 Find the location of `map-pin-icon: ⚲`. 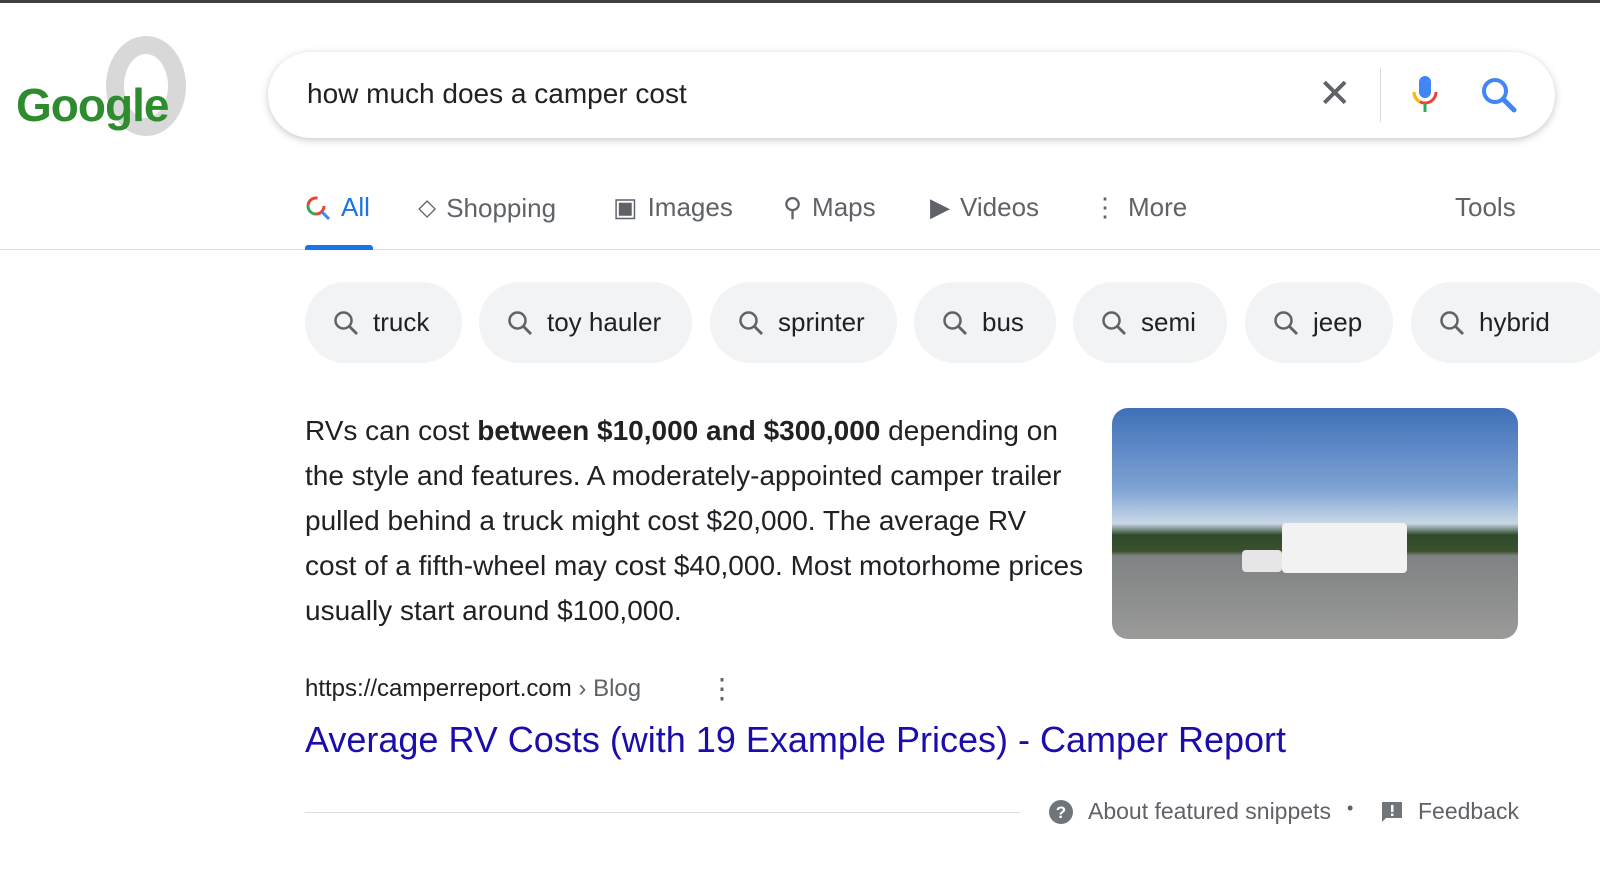

map-pin-icon: ⚲ is located at coordinates (793, 207).